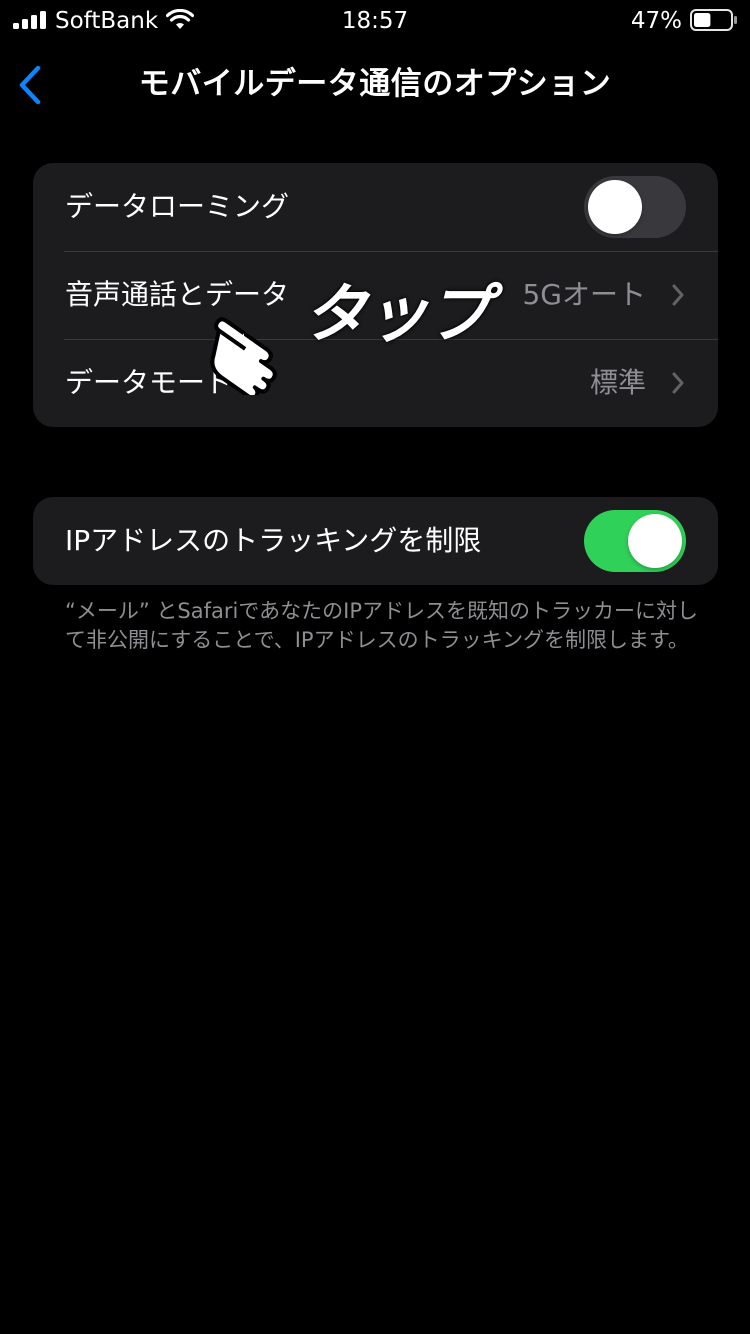 This screenshot has height=1334, width=750. I want to click on status-bar: SoftBank 18:57 47%, so click(375, 21).